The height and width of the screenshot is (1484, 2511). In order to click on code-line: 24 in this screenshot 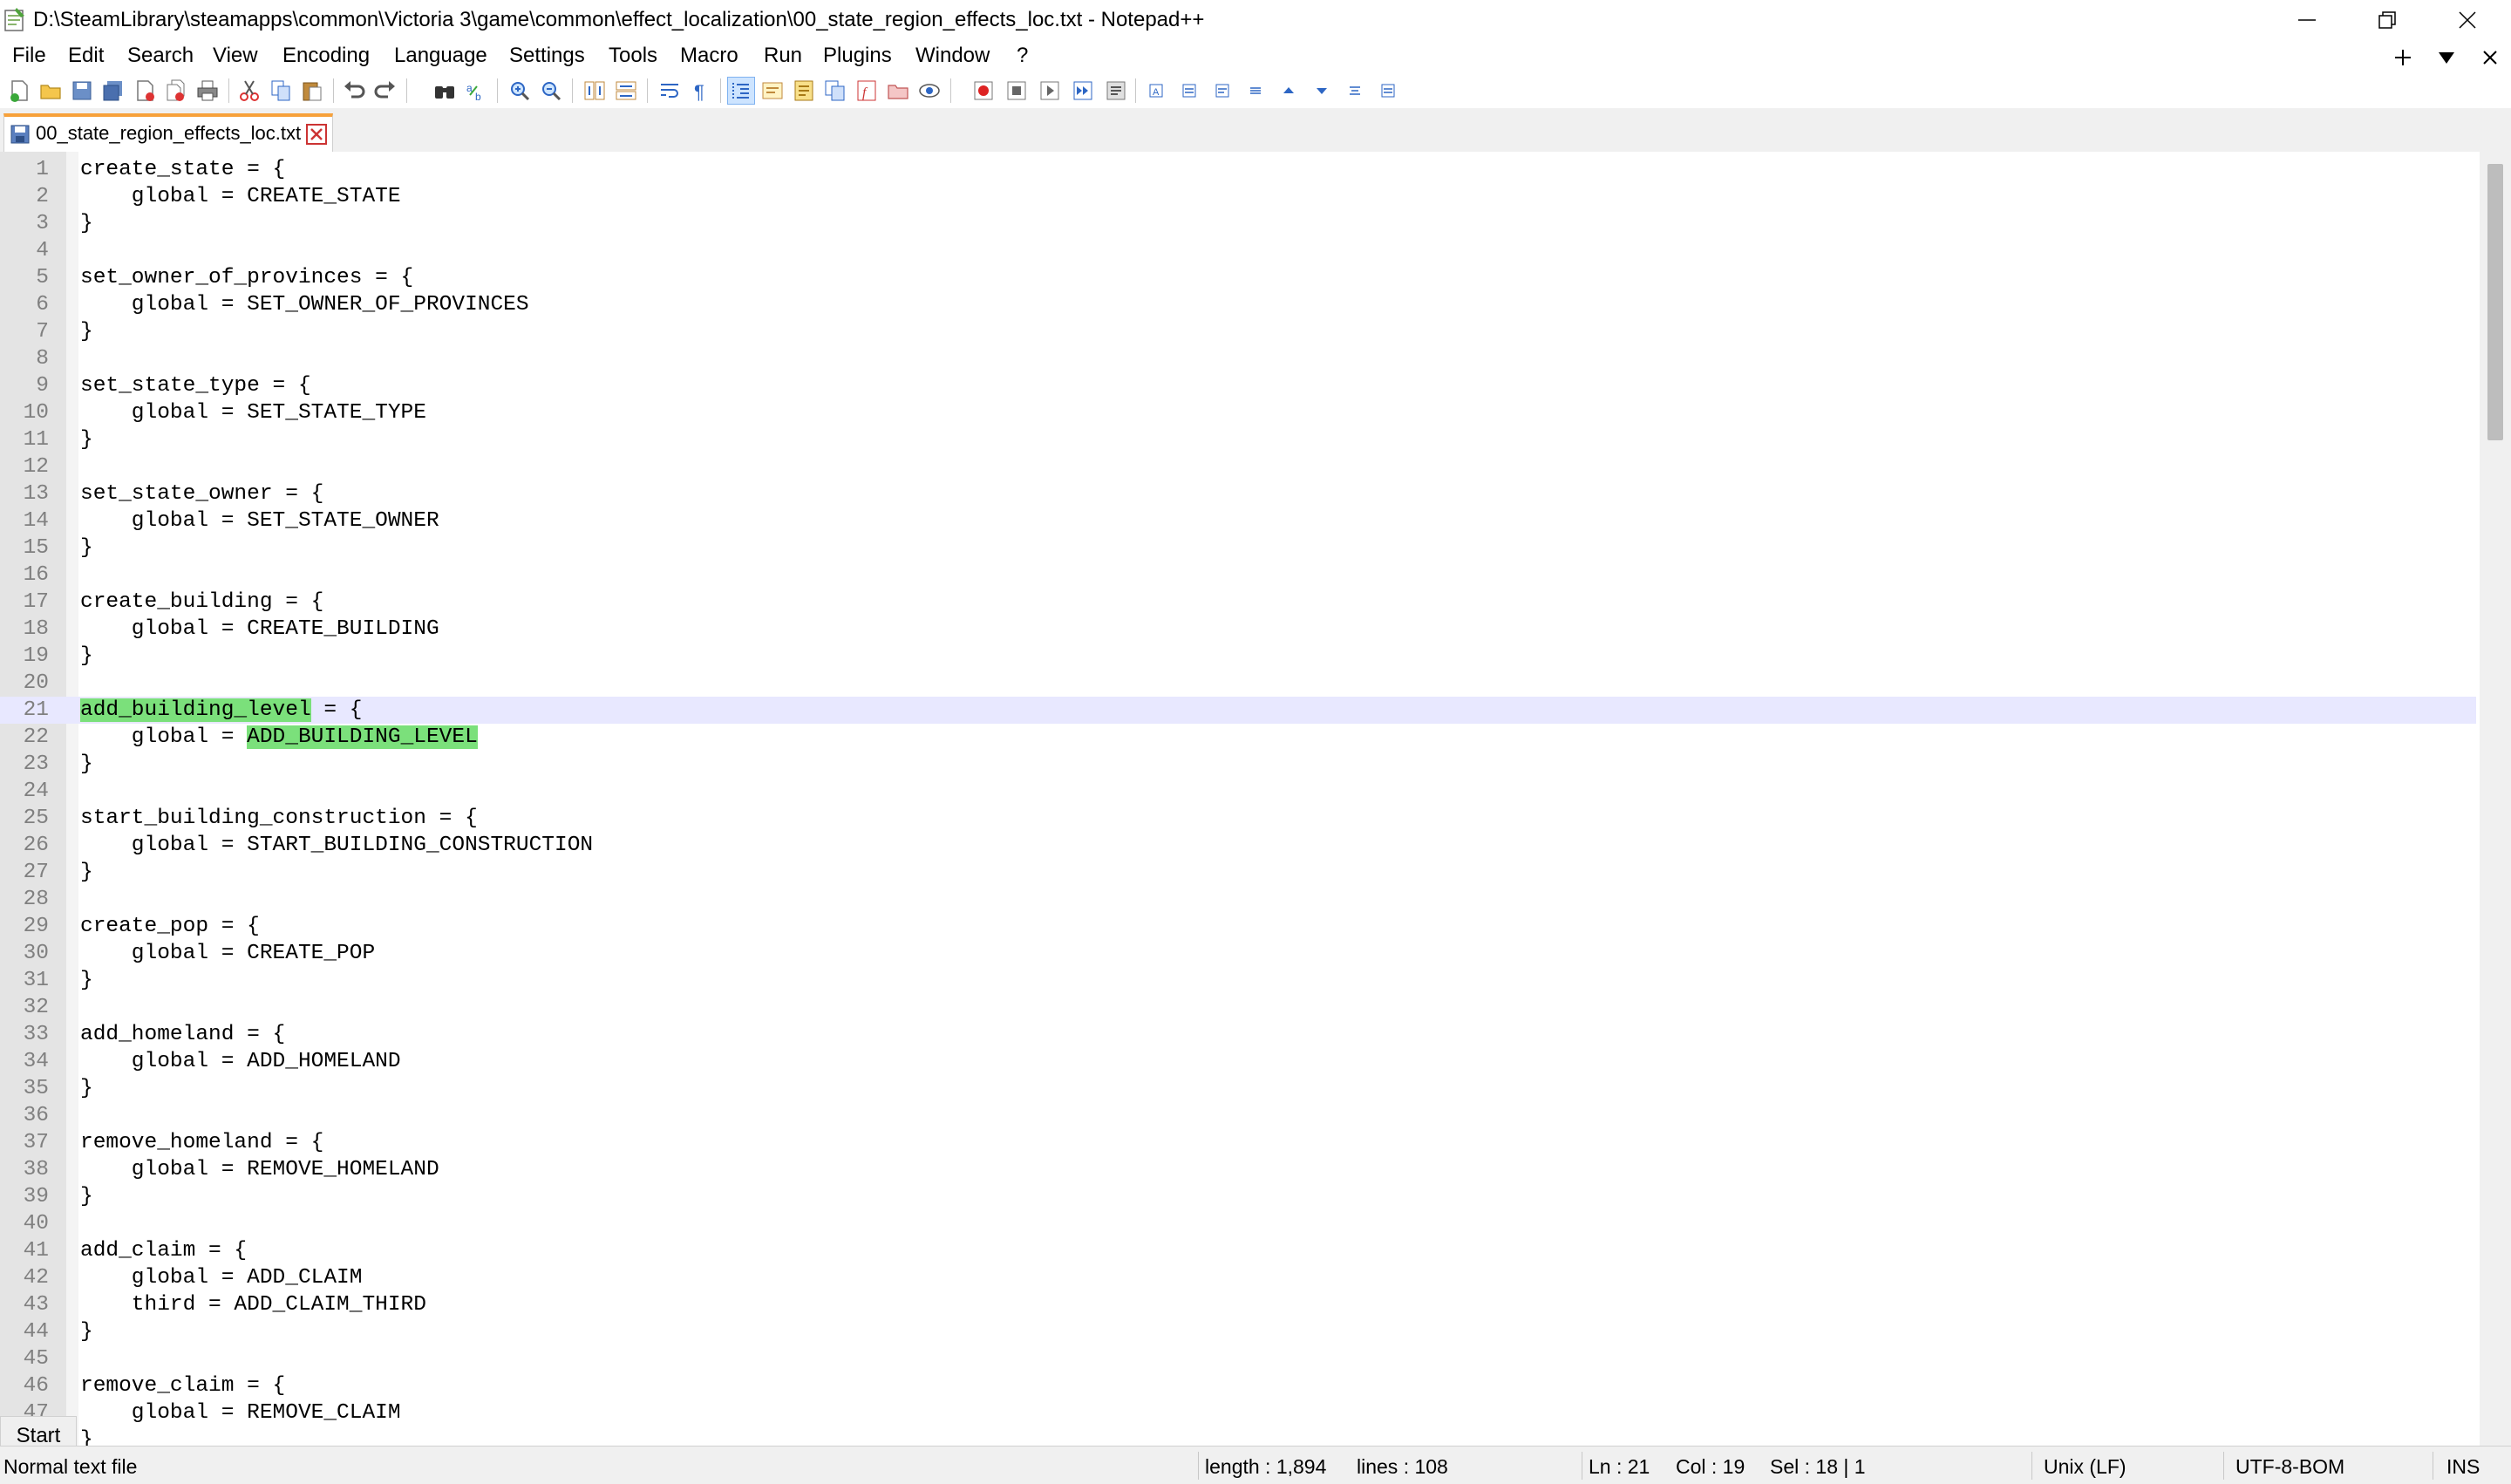, I will do `click(1238, 791)`.